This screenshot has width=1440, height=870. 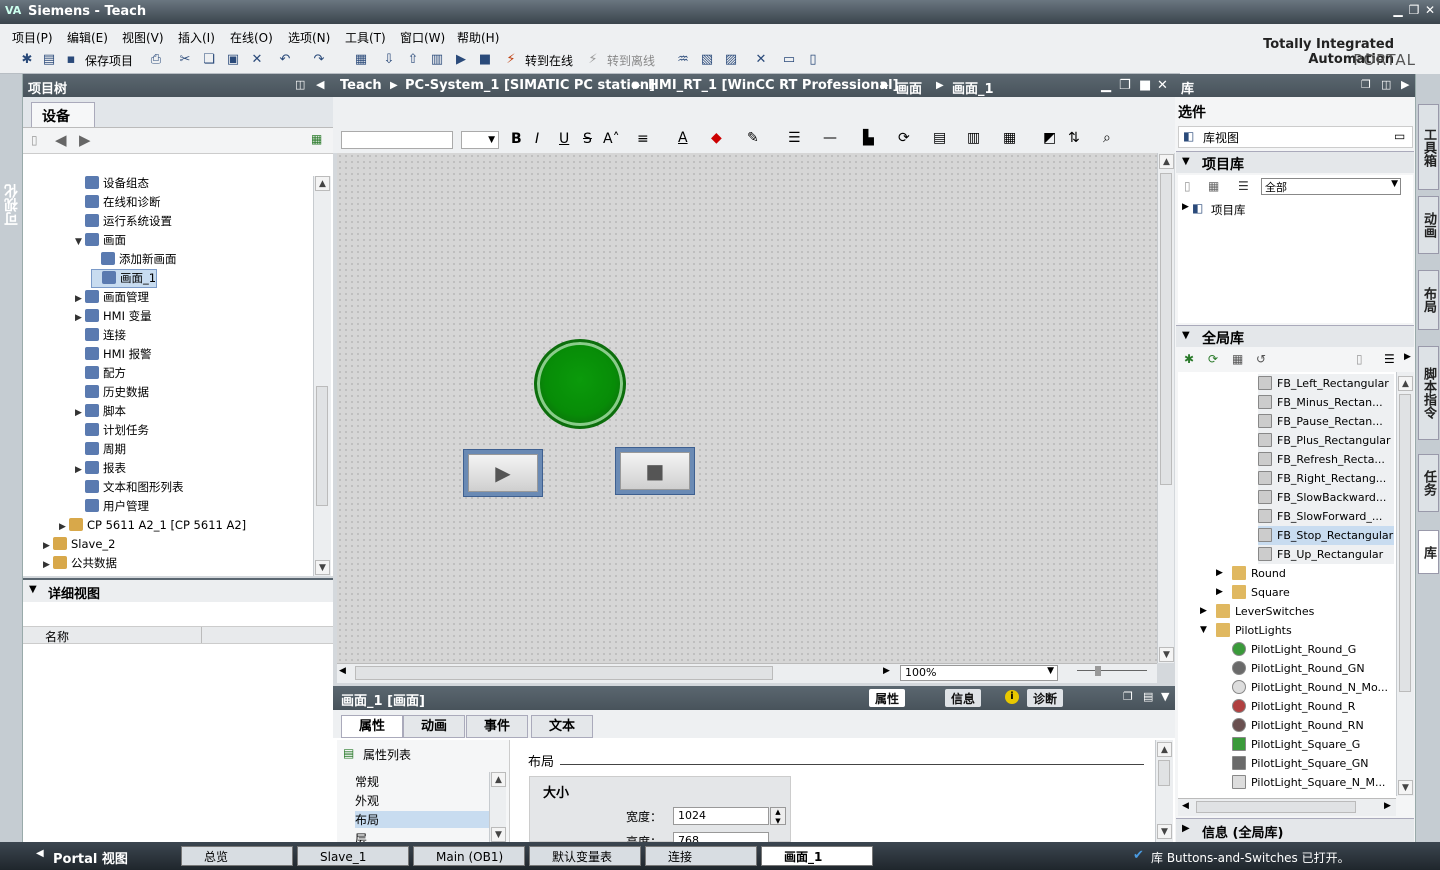 I want to click on stop-rt-icon: ■, so click(x=485, y=60).